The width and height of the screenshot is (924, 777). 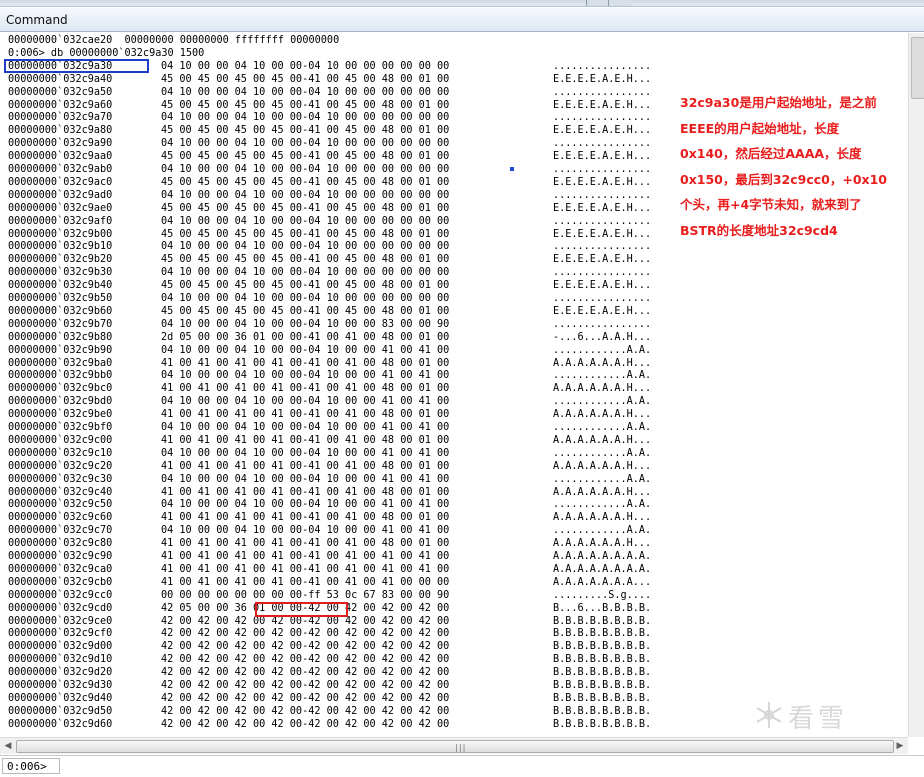 What do you see at coordinates (602, 556) in the screenshot?
I see `memory-ascii: A.A.A.A.A.A.A.A.` at bounding box center [602, 556].